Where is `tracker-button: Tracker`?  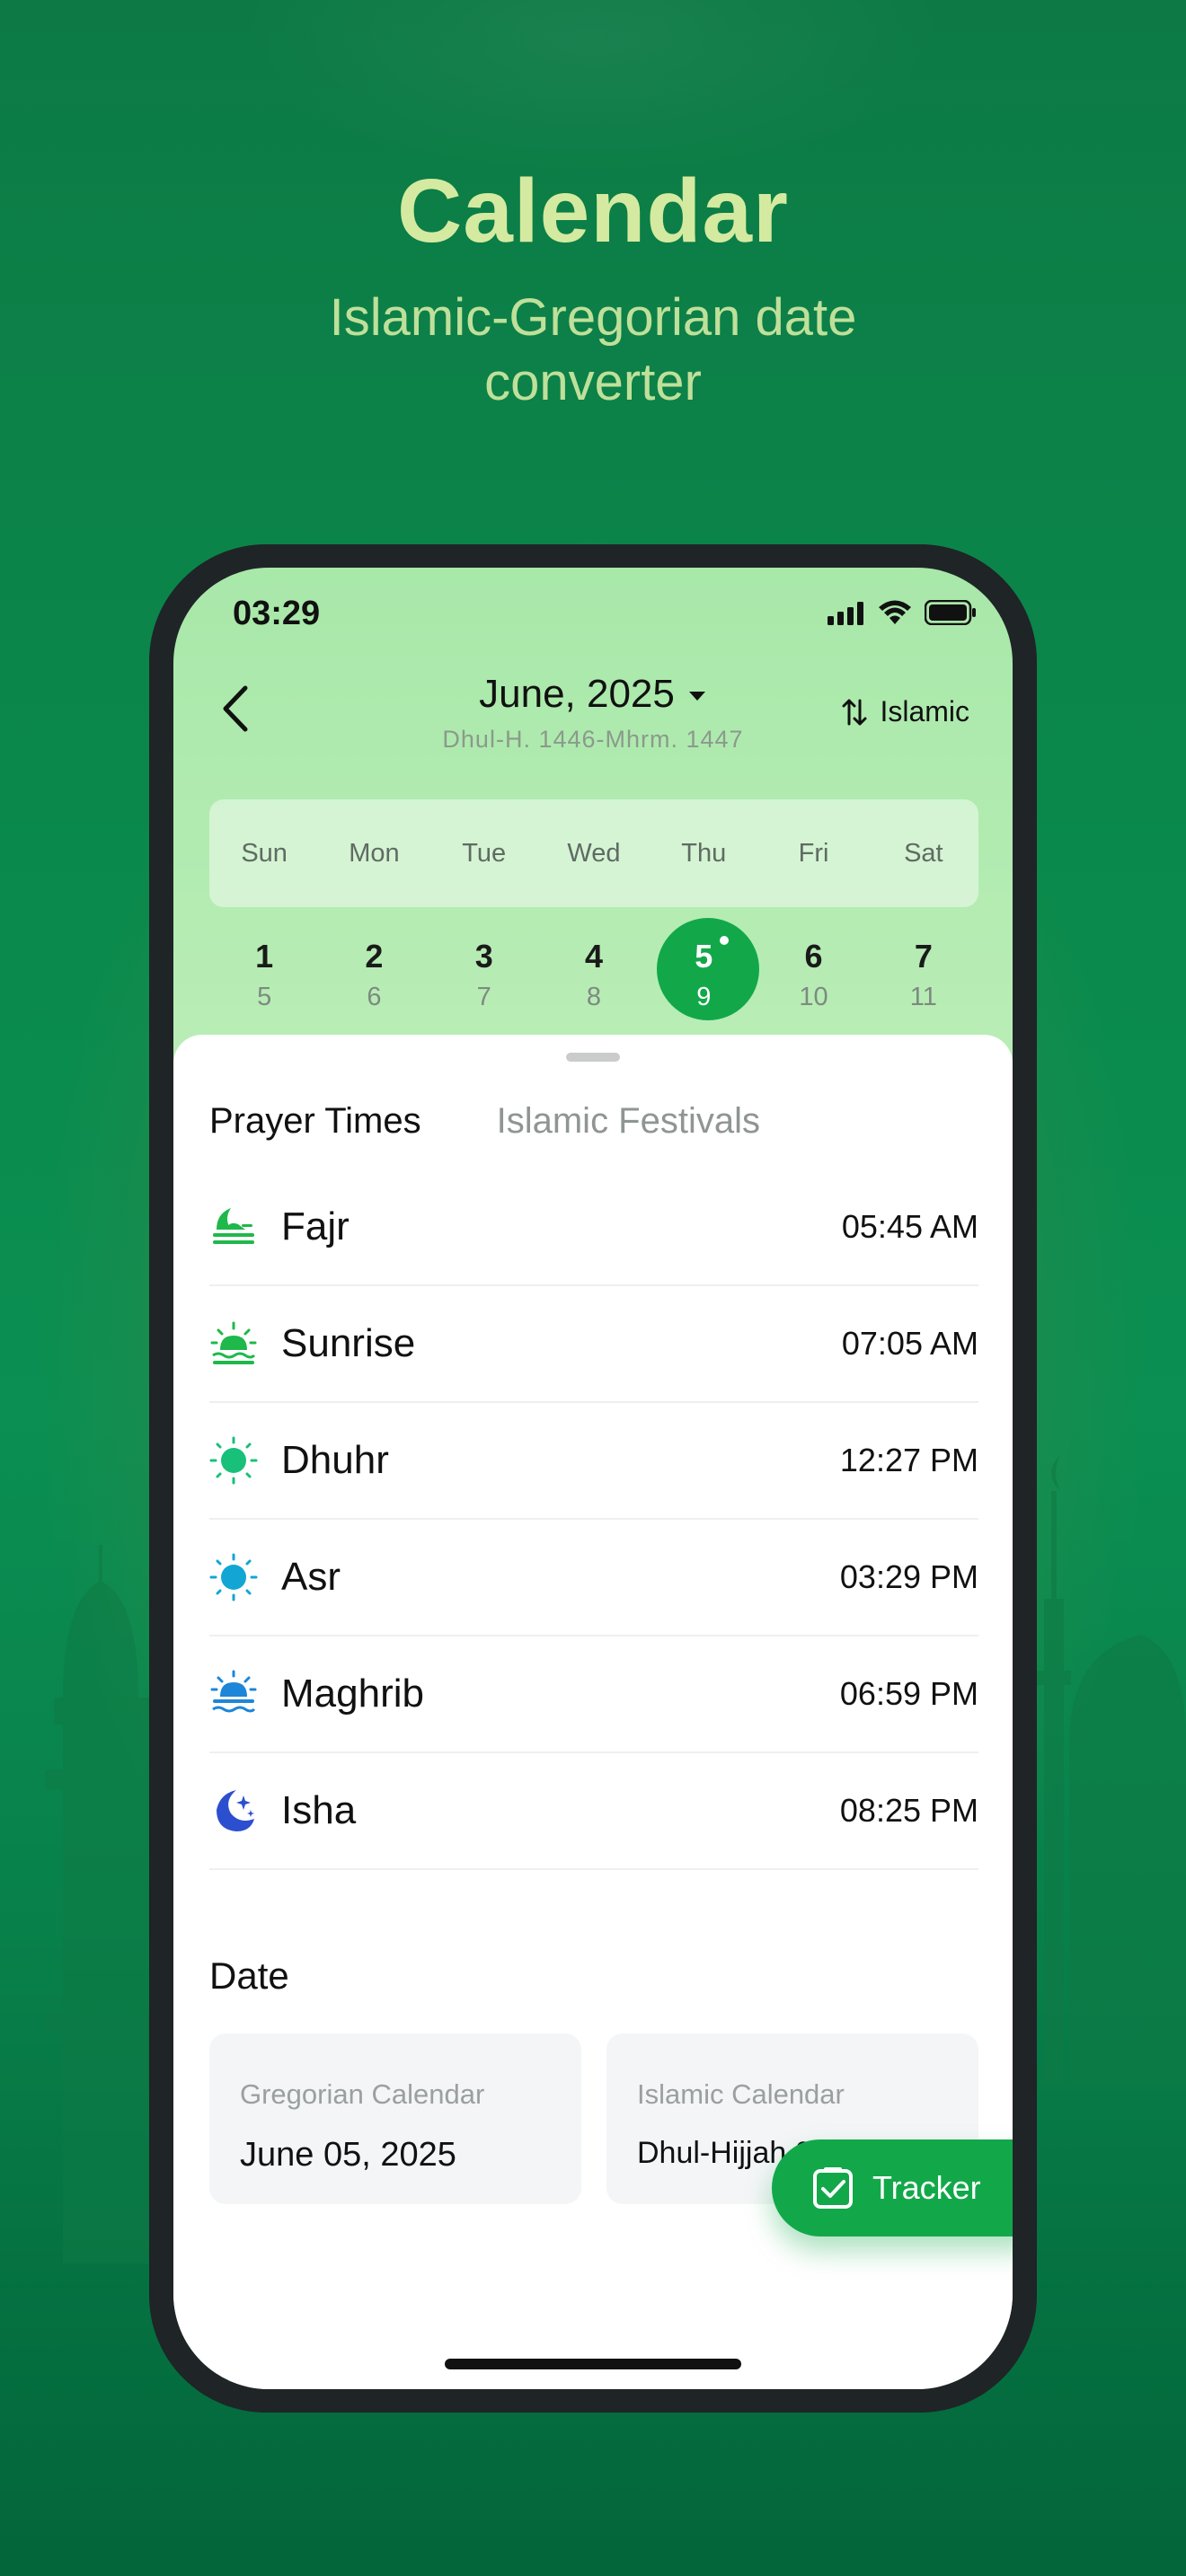 tracker-button: Tracker is located at coordinates (892, 2187).